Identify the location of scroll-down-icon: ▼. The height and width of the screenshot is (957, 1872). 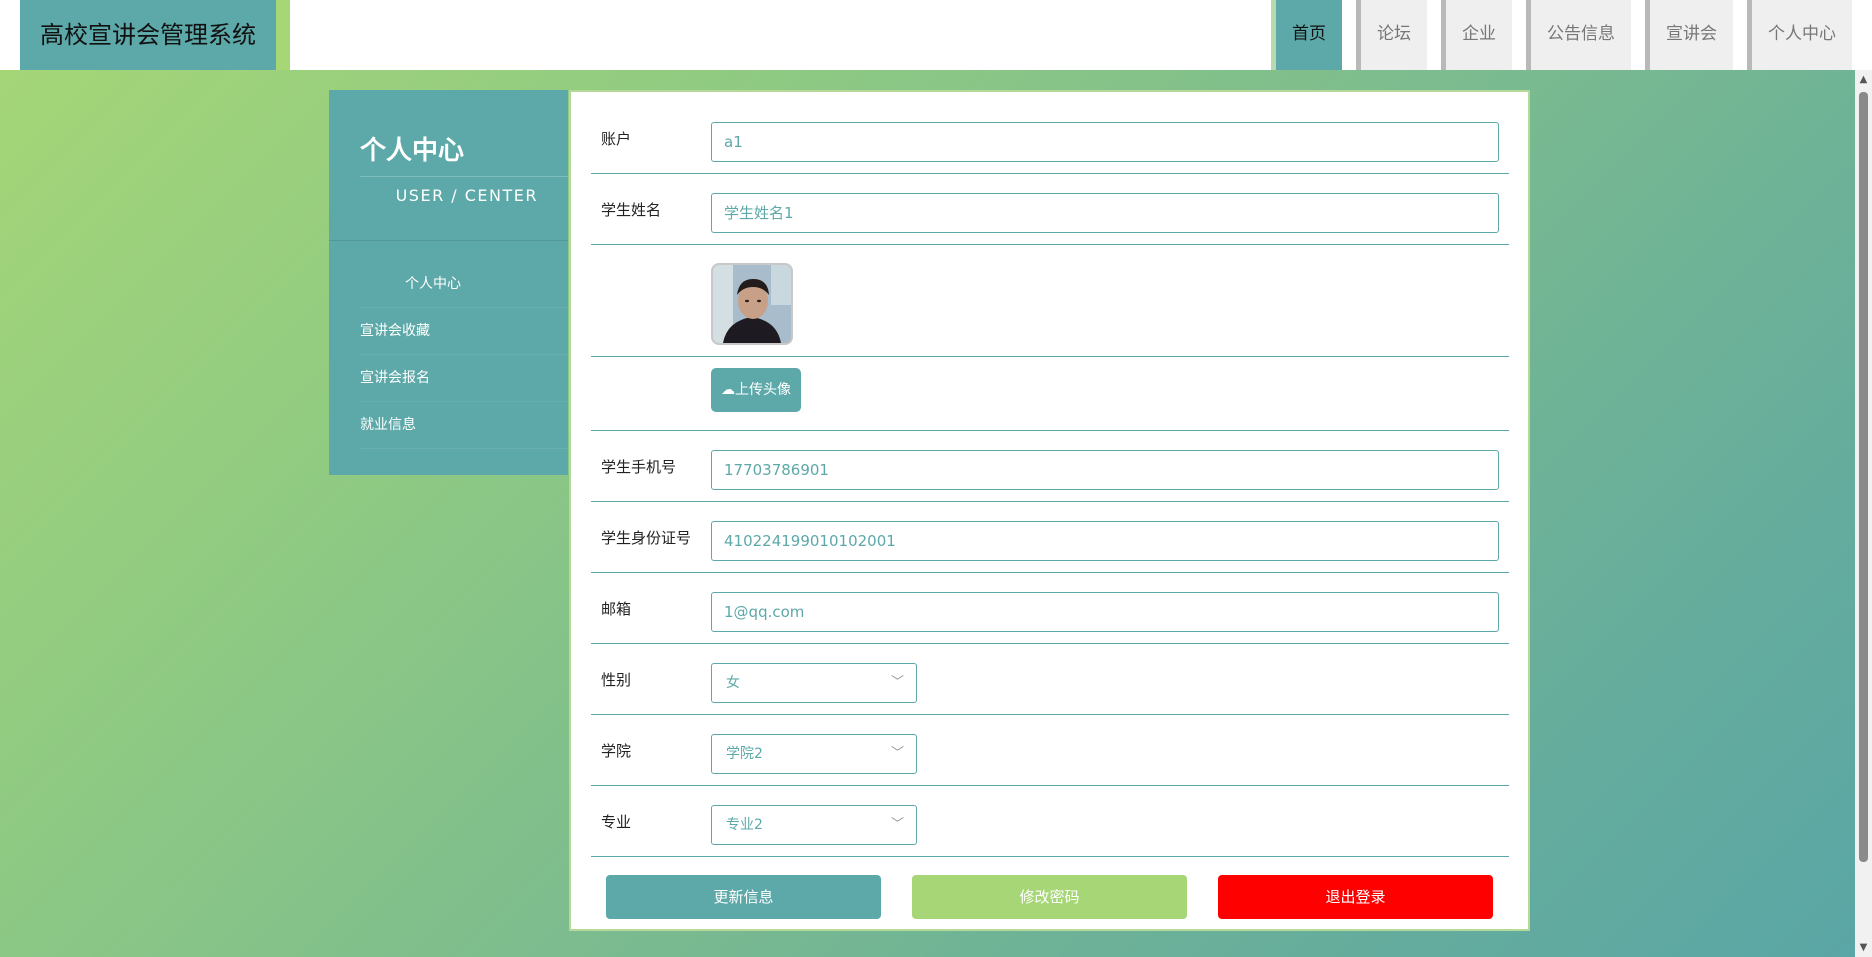
(1863, 947).